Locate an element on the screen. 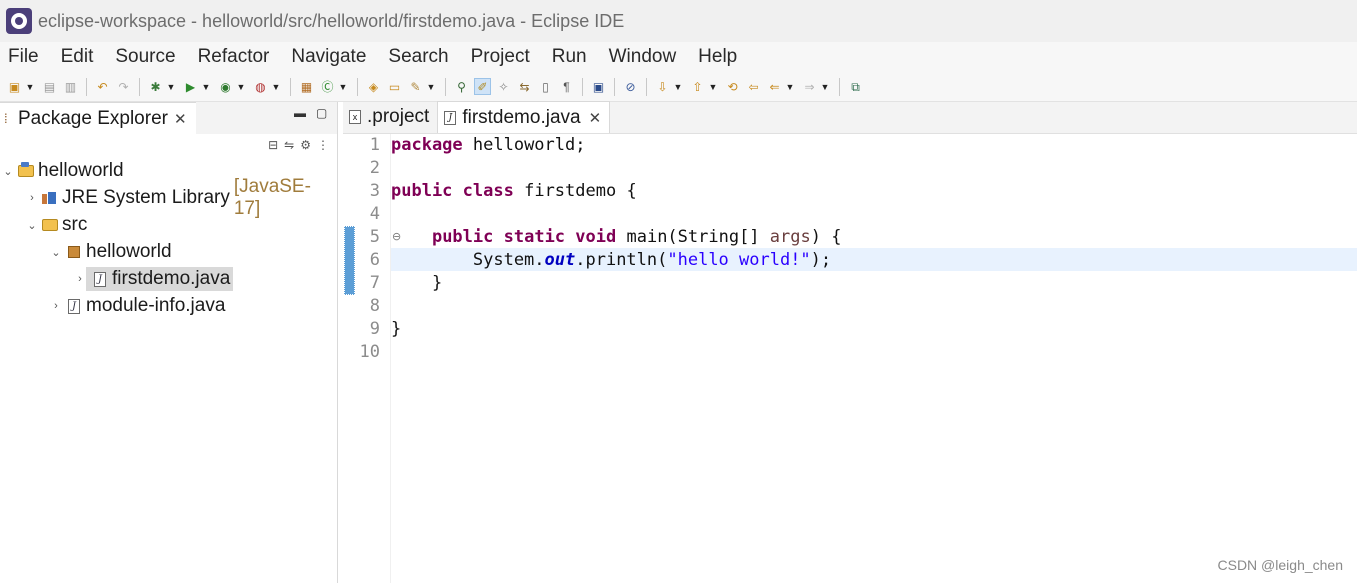 This screenshot has height=583, width=1357. undo-icon: ↶ is located at coordinates (102, 86).